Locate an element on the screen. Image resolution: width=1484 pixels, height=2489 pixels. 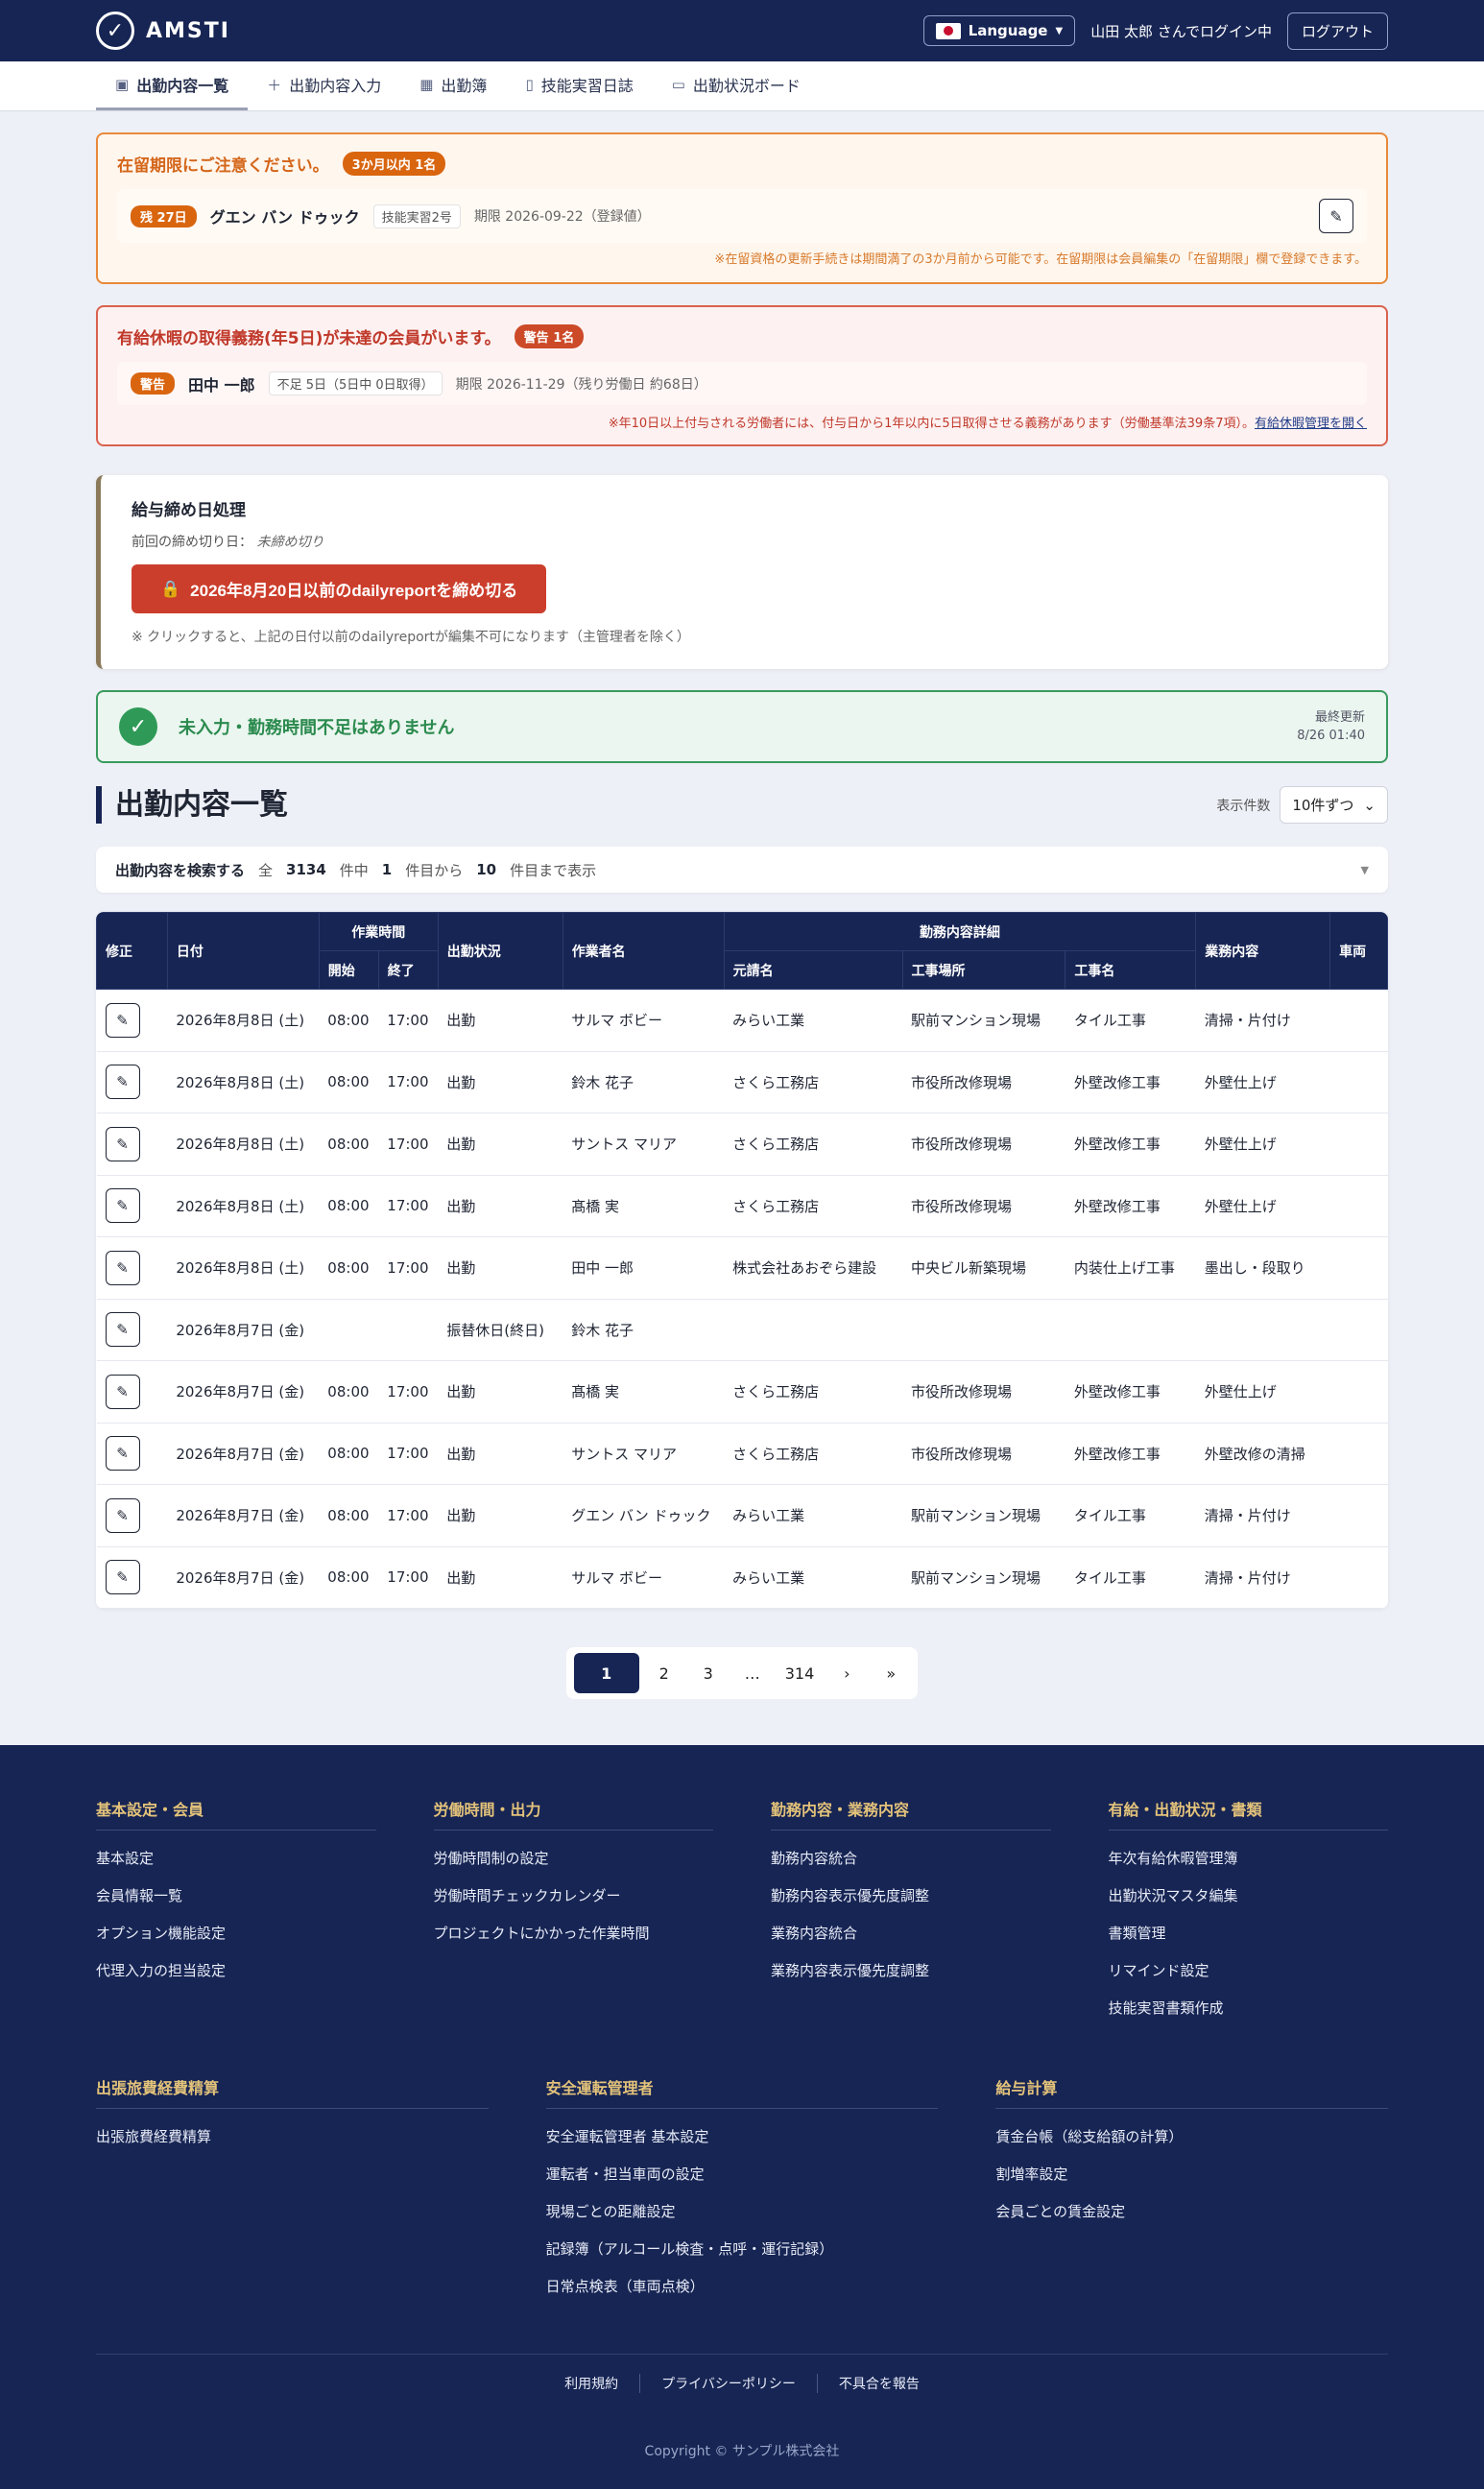
privacy-link: プライバシーポリシー is located at coordinates (729, 2383).